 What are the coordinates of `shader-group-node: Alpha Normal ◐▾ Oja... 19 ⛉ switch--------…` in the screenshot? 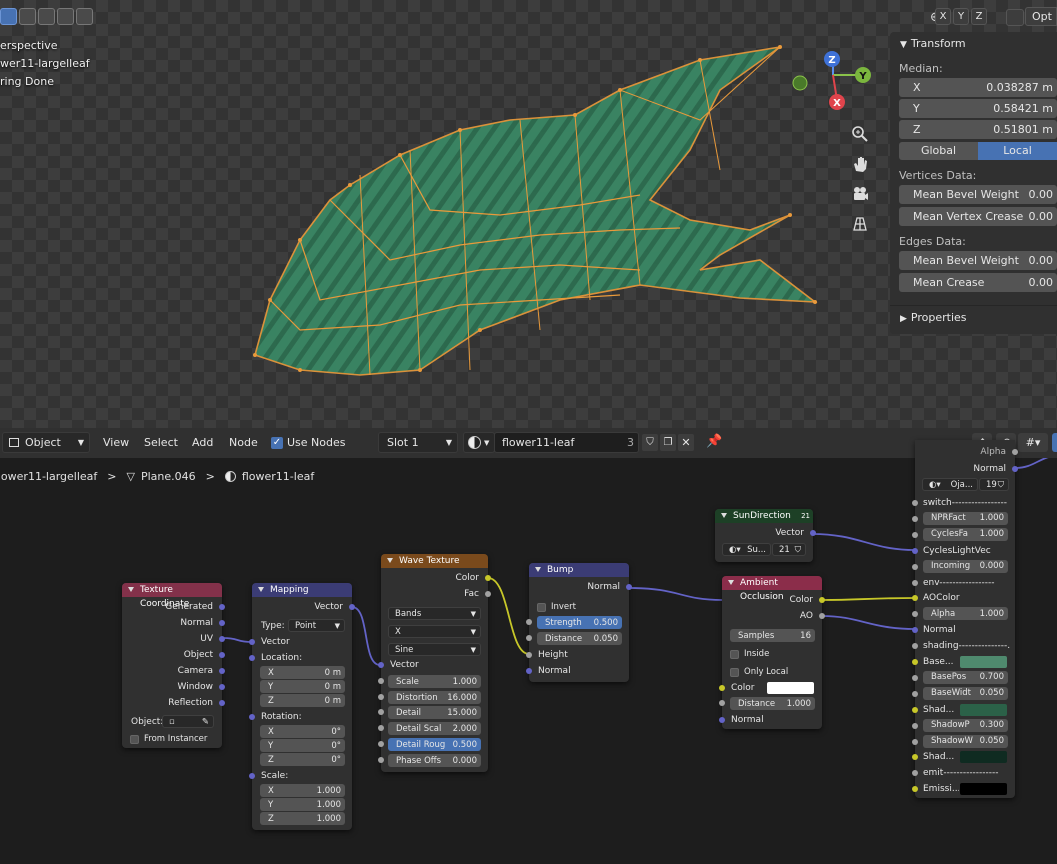 It's located at (965, 619).